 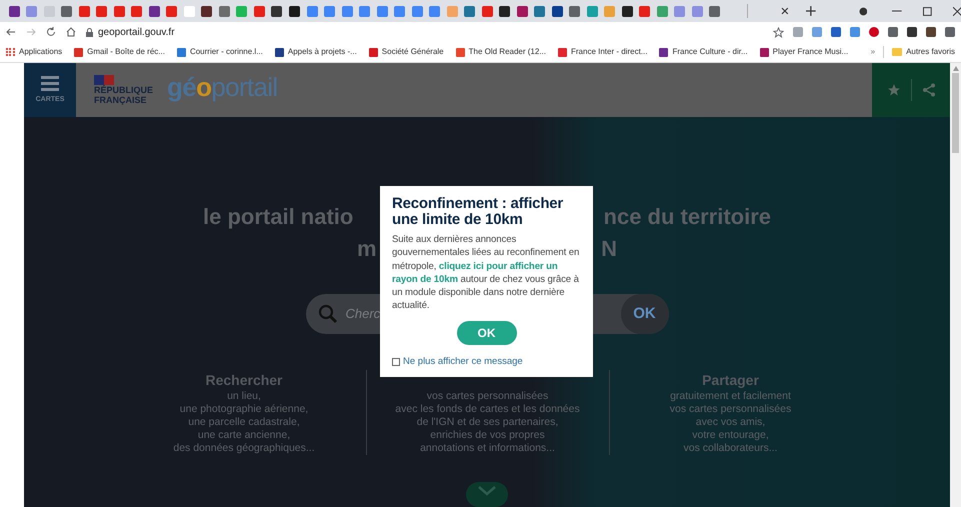 What do you see at coordinates (487, 422) in the screenshot?
I see `column-text: de l'IGN et de ses partenaires,` at bounding box center [487, 422].